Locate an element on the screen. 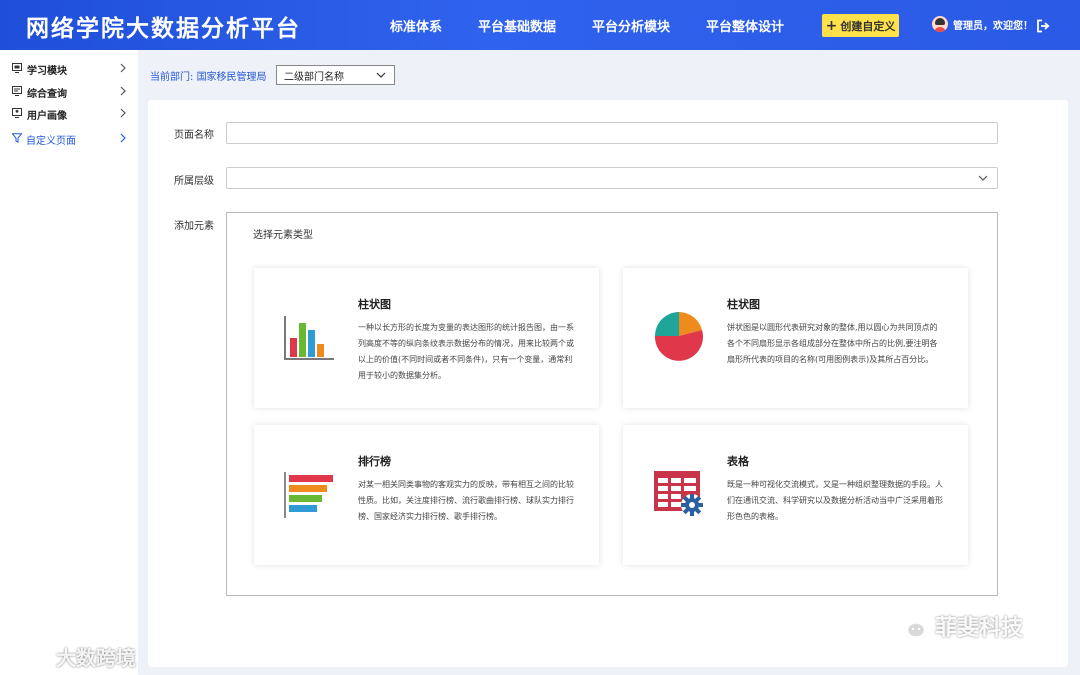  department-select-value: 二级部门名称 is located at coordinates (314, 77).